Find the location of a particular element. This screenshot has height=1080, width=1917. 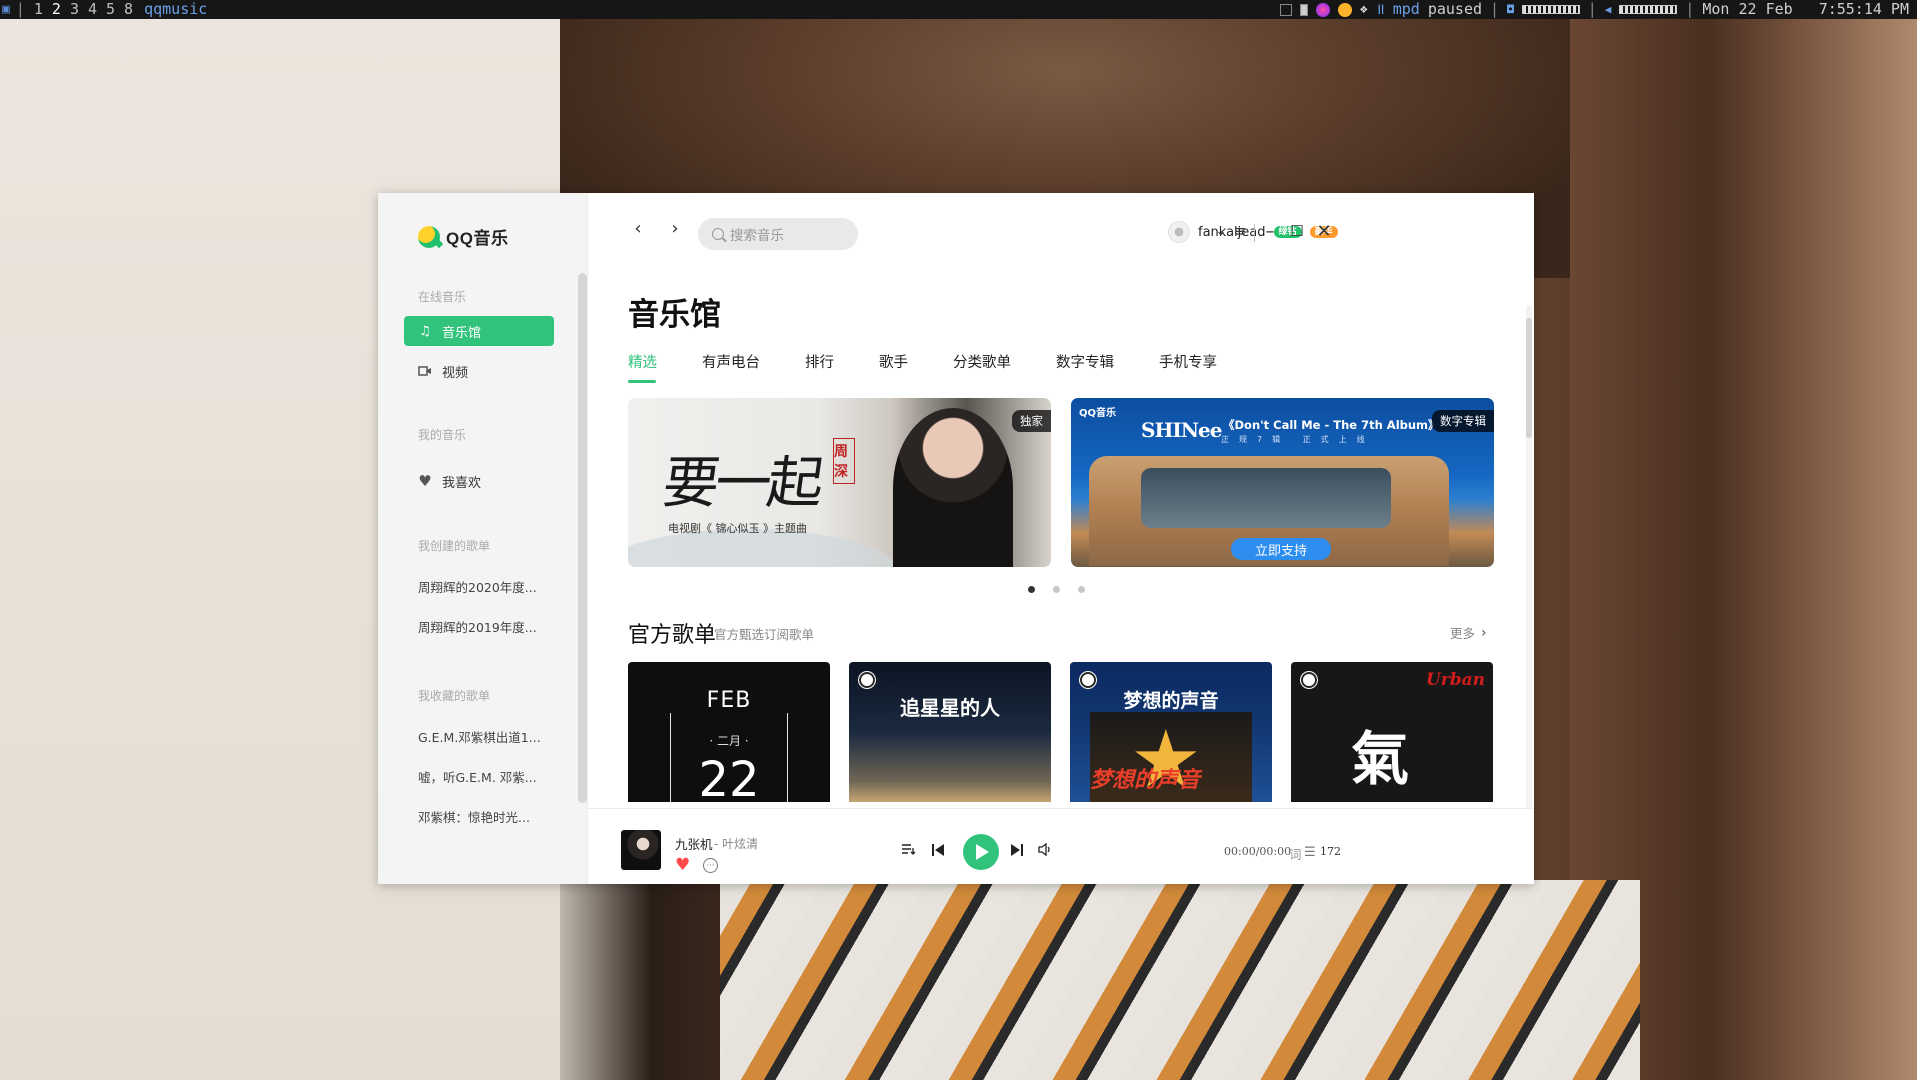

back-button: ‹ is located at coordinates (638, 228).